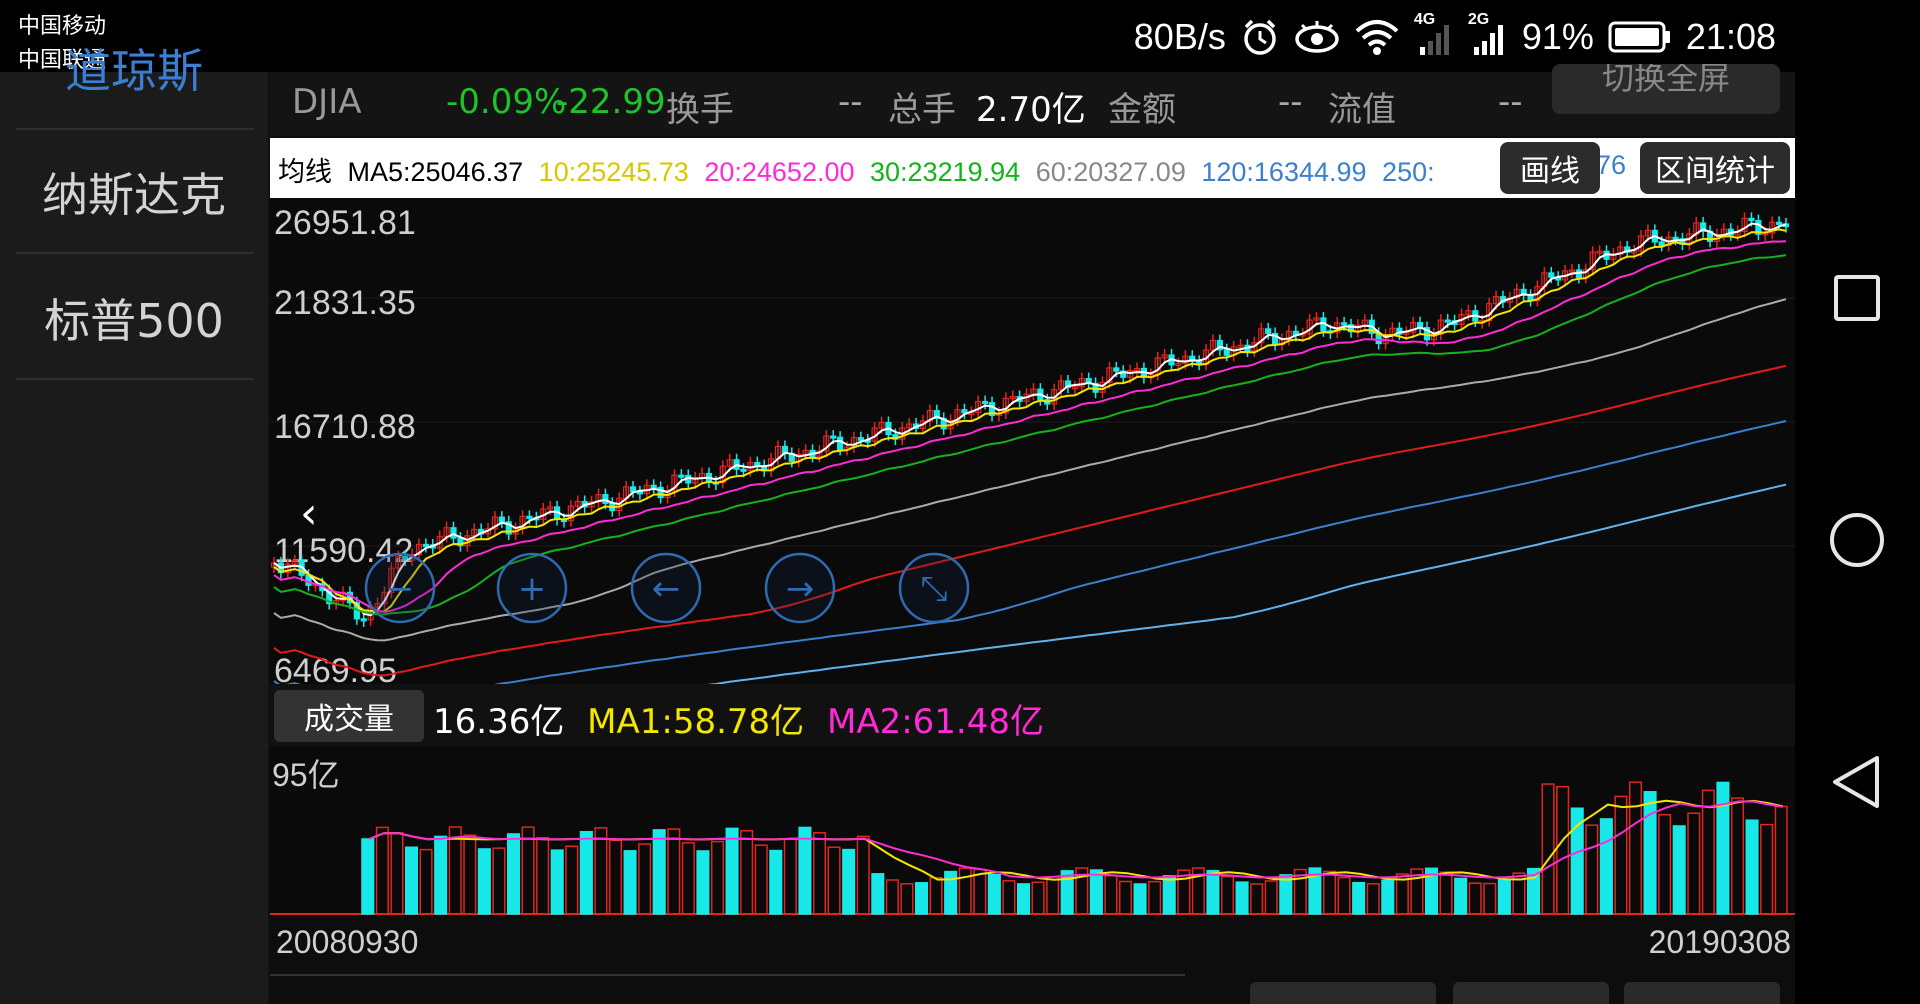 The height and width of the screenshot is (1004, 1920). I want to click on divider, so click(135, 253).